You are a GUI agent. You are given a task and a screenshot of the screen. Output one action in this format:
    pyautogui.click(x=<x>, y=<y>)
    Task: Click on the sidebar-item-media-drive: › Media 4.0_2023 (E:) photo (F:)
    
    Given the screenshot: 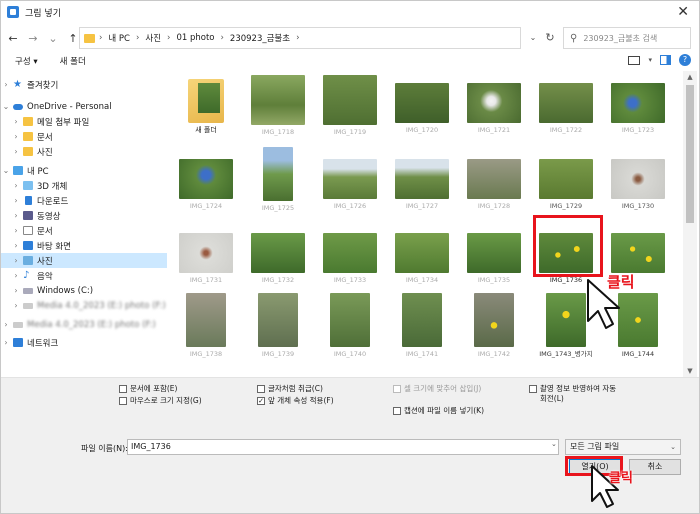 What is the action you would take?
    pyautogui.click(x=84, y=305)
    